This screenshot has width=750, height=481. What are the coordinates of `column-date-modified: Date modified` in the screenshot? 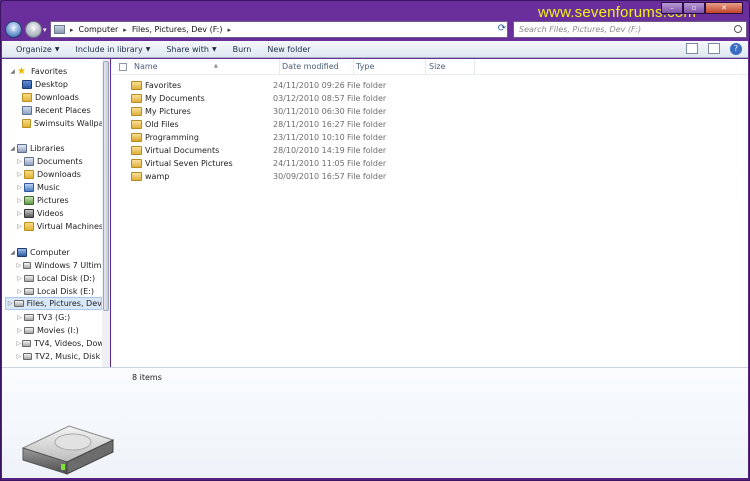 It's located at (316, 67).